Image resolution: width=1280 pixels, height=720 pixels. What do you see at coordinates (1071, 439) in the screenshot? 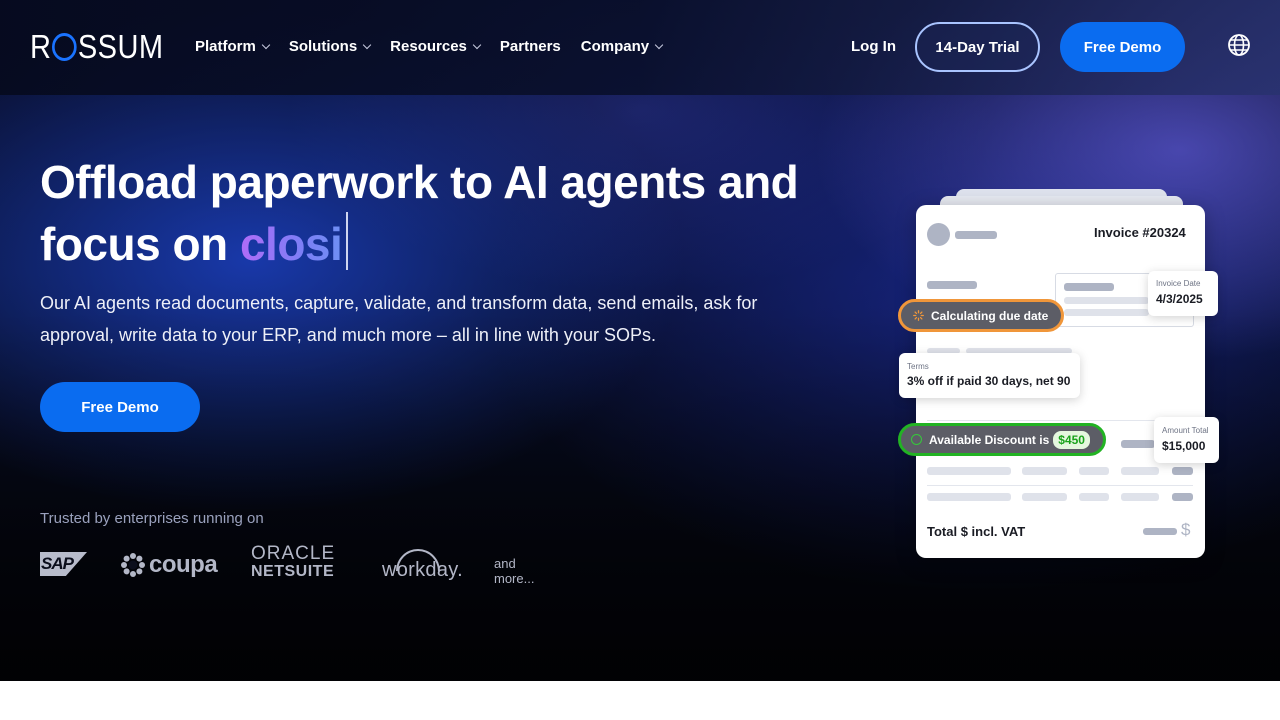
I see `discount-value-badge: $450` at bounding box center [1071, 439].